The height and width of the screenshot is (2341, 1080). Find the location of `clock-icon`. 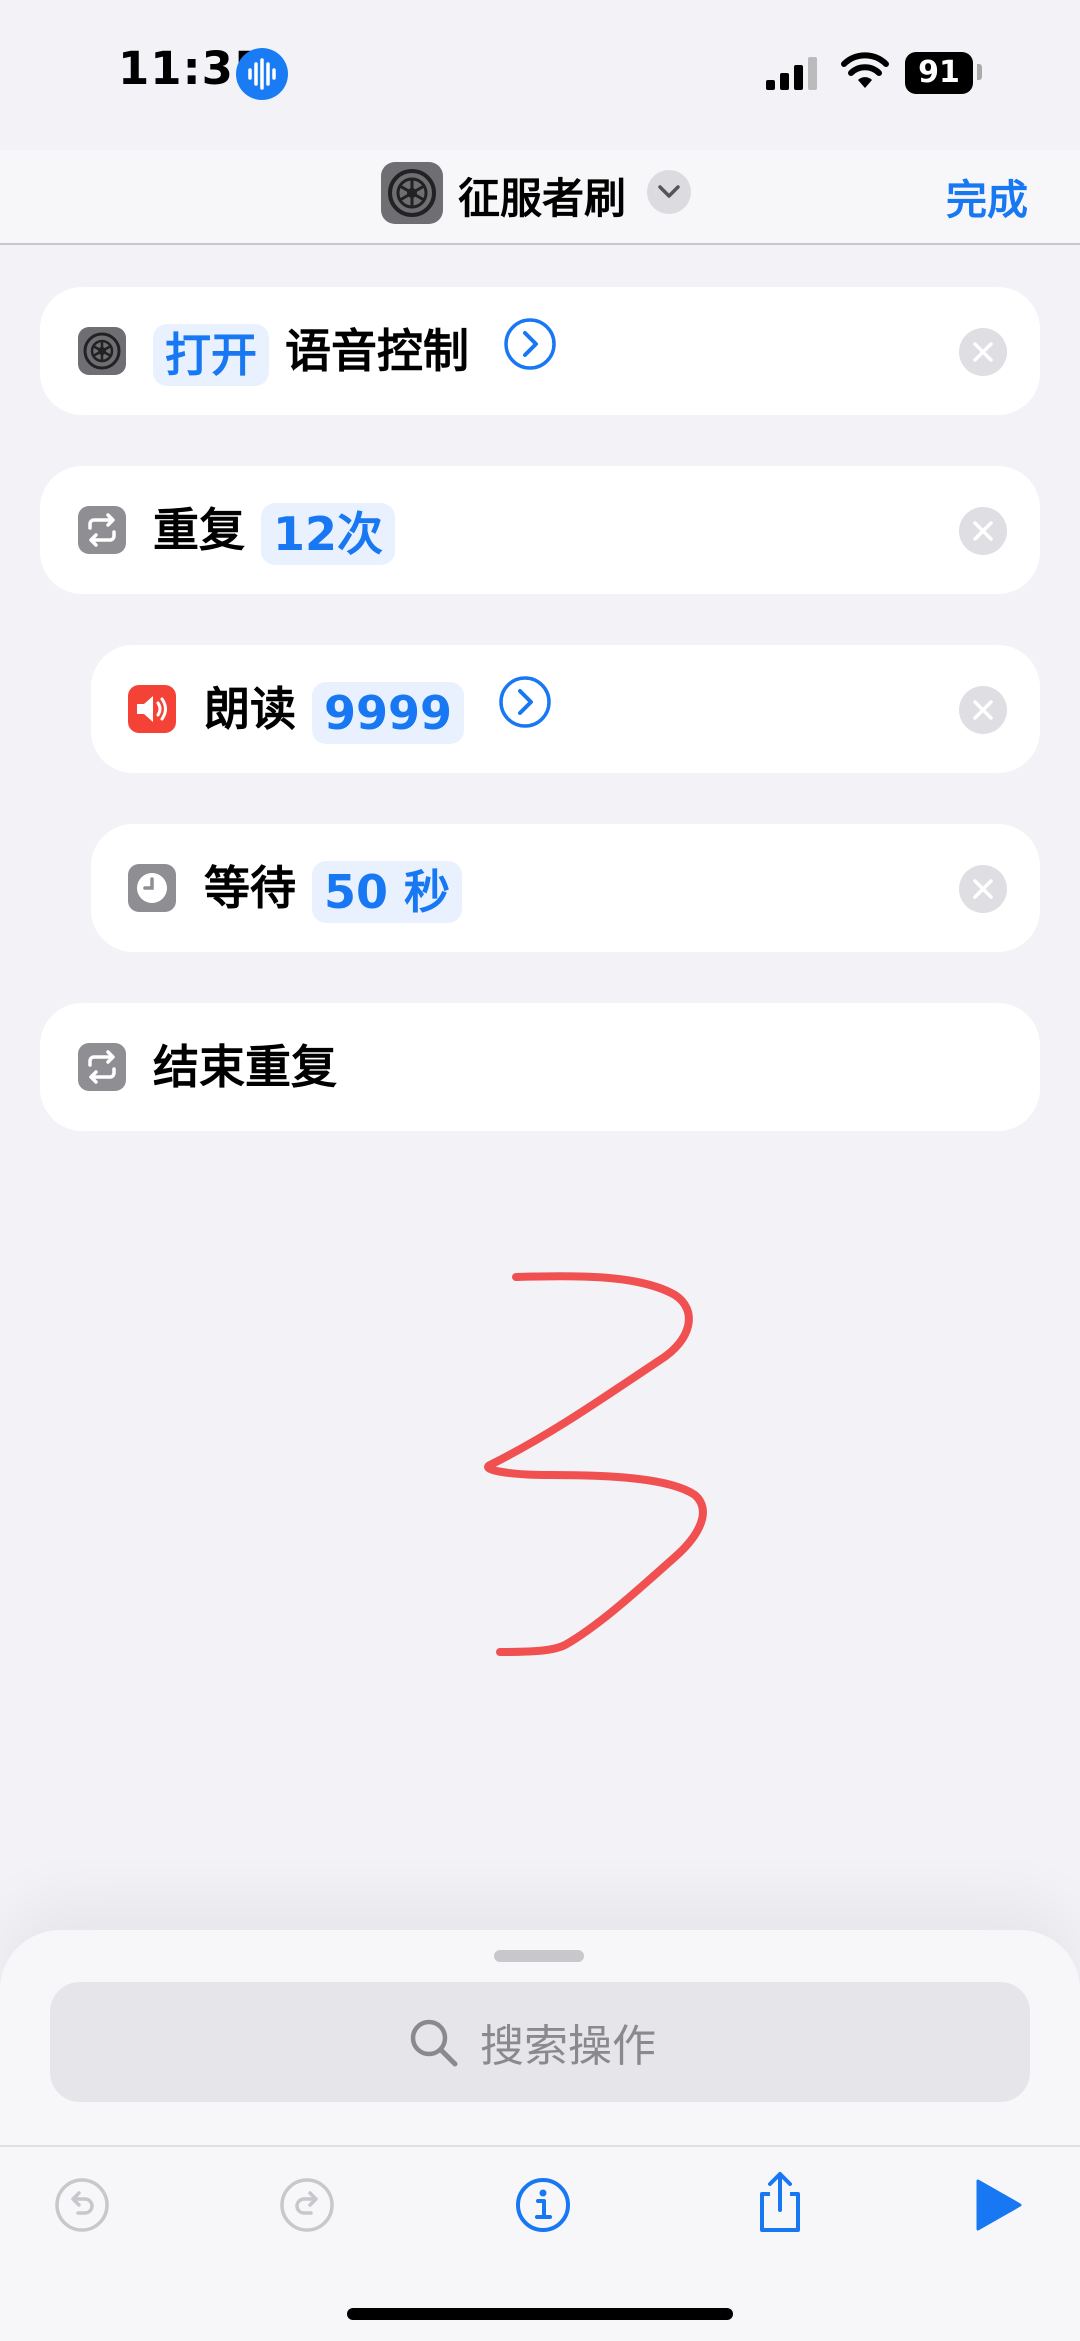

clock-icon is located at coordinates (152, 888).